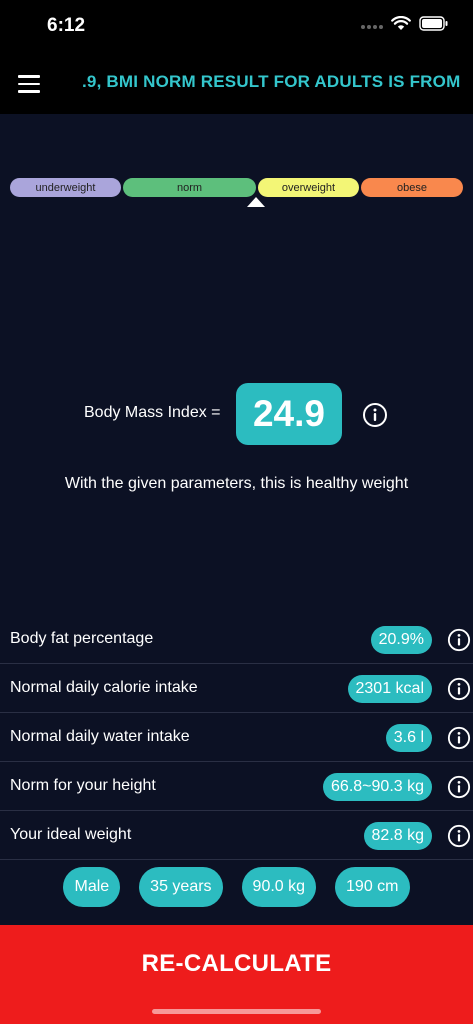  Describe the element at coordinates (236, 786) in the screenshot. I see `result-row-height-norm: Norm for your height 66.8~90.3 kg` at that location.